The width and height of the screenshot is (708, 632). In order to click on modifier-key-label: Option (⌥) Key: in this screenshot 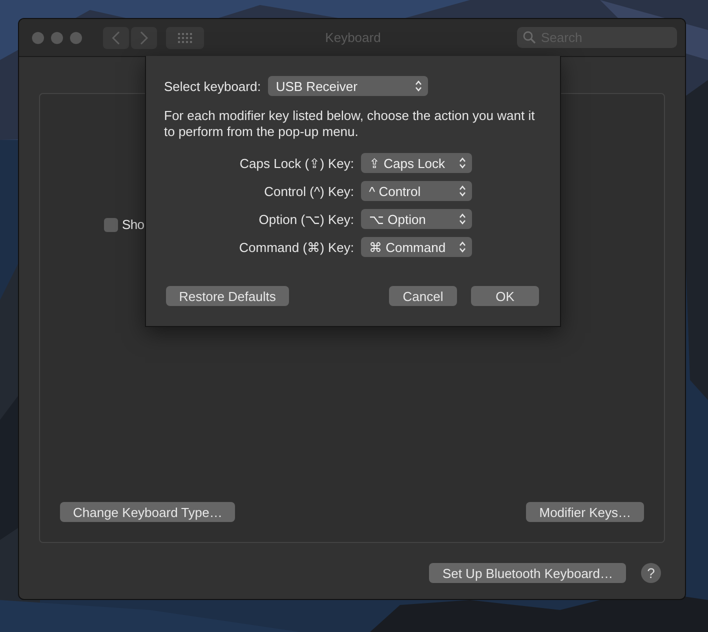, I will do `click(306, 219)`.